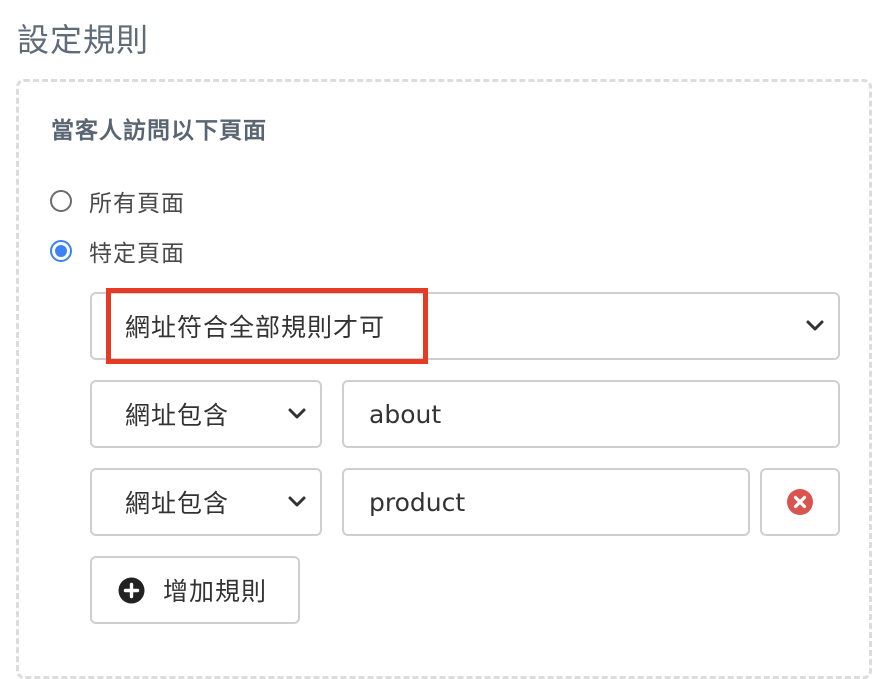 This screenshot has width=892, height=679. I want to click on radio-label: 所有頁面, so click(137, 204).